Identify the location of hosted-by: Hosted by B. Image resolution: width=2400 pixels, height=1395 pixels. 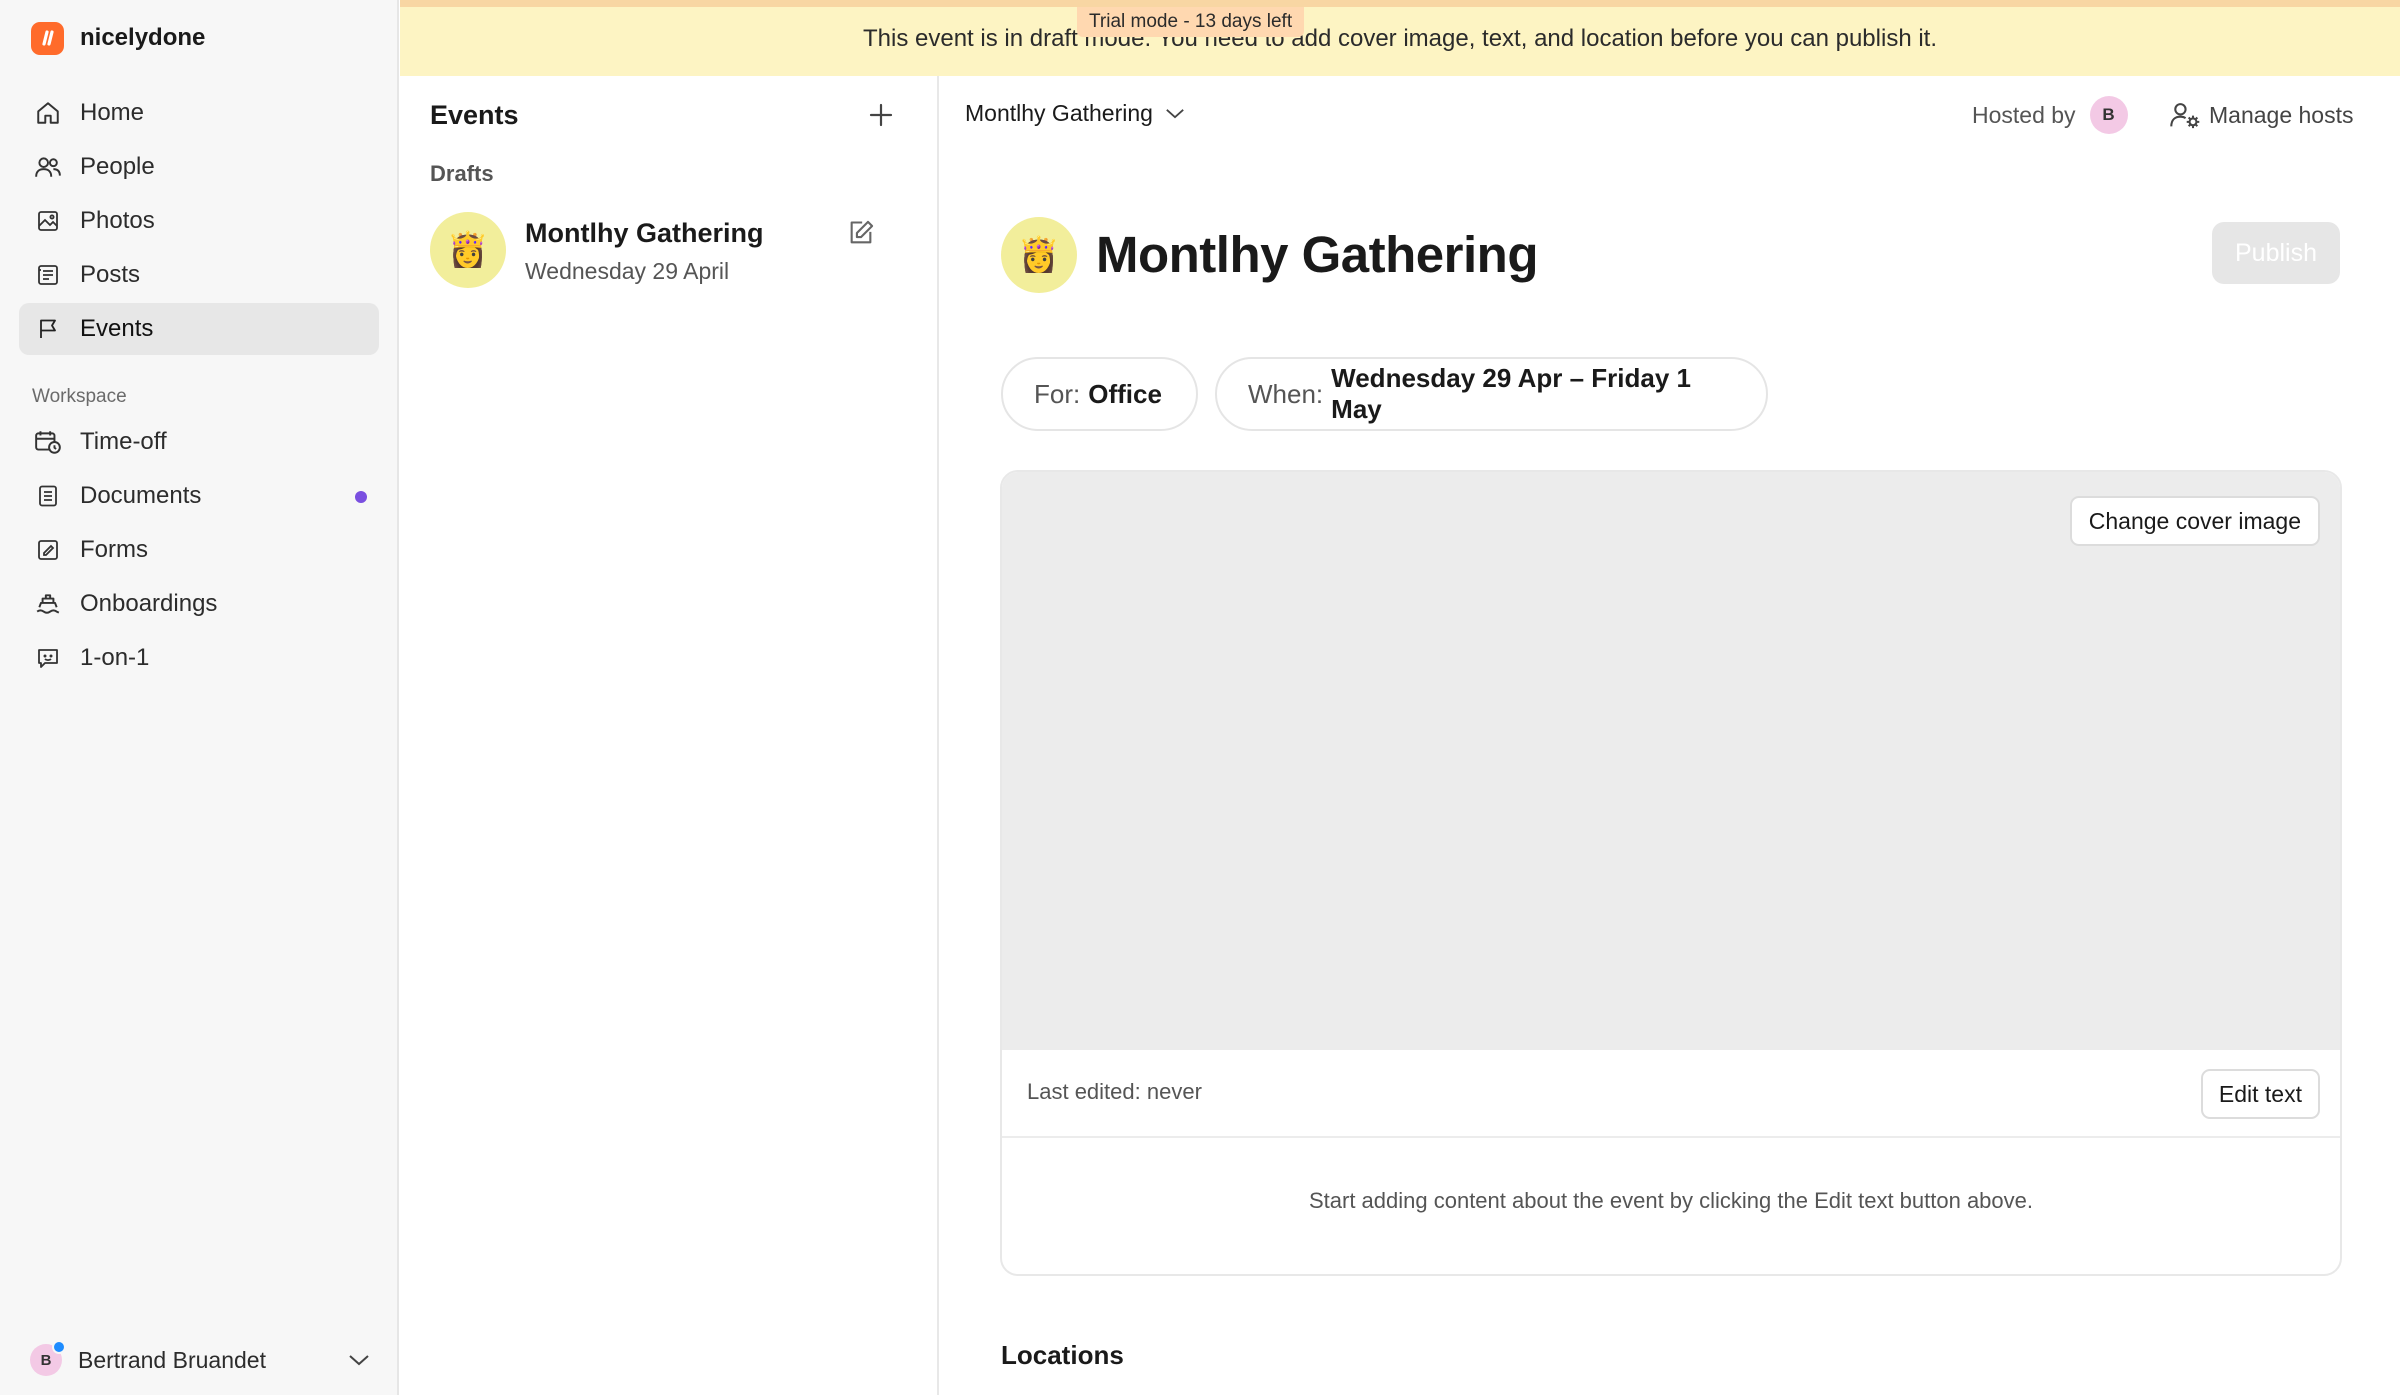
(2050, 115).